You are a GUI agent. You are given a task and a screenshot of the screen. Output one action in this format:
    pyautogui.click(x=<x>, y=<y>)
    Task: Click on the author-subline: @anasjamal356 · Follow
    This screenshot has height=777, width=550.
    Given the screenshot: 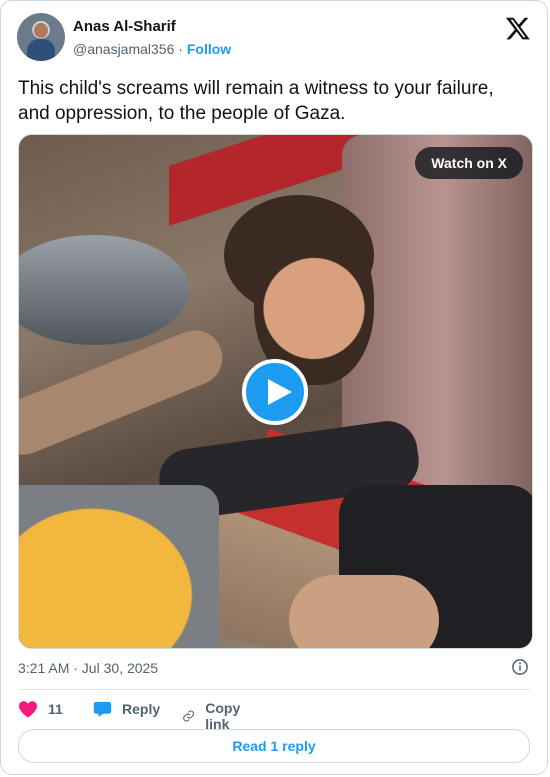 What is the action you would take?
    pyautogui.click(x=152, y=49)
    